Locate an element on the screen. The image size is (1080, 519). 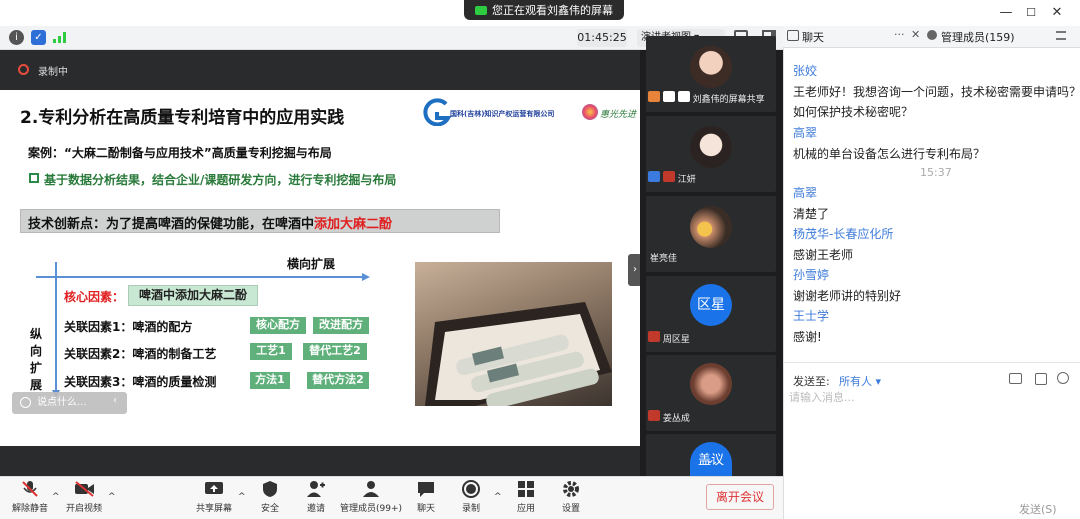
send-to-label: 发送至: is located at coordinates (811, 381).